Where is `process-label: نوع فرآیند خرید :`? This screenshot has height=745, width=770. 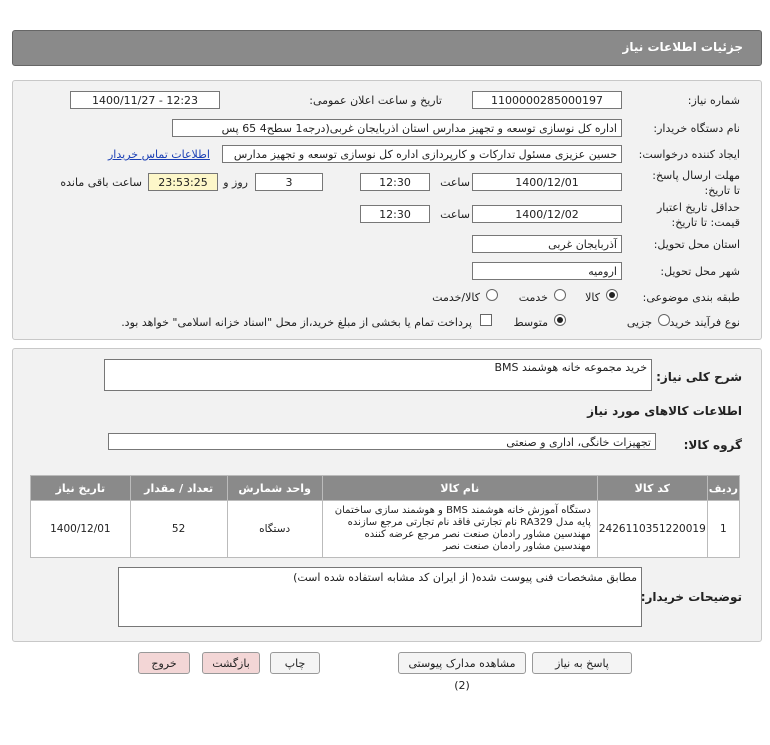
process-label: نوع فرآیند خرید : is located at coordinates (701, 322).